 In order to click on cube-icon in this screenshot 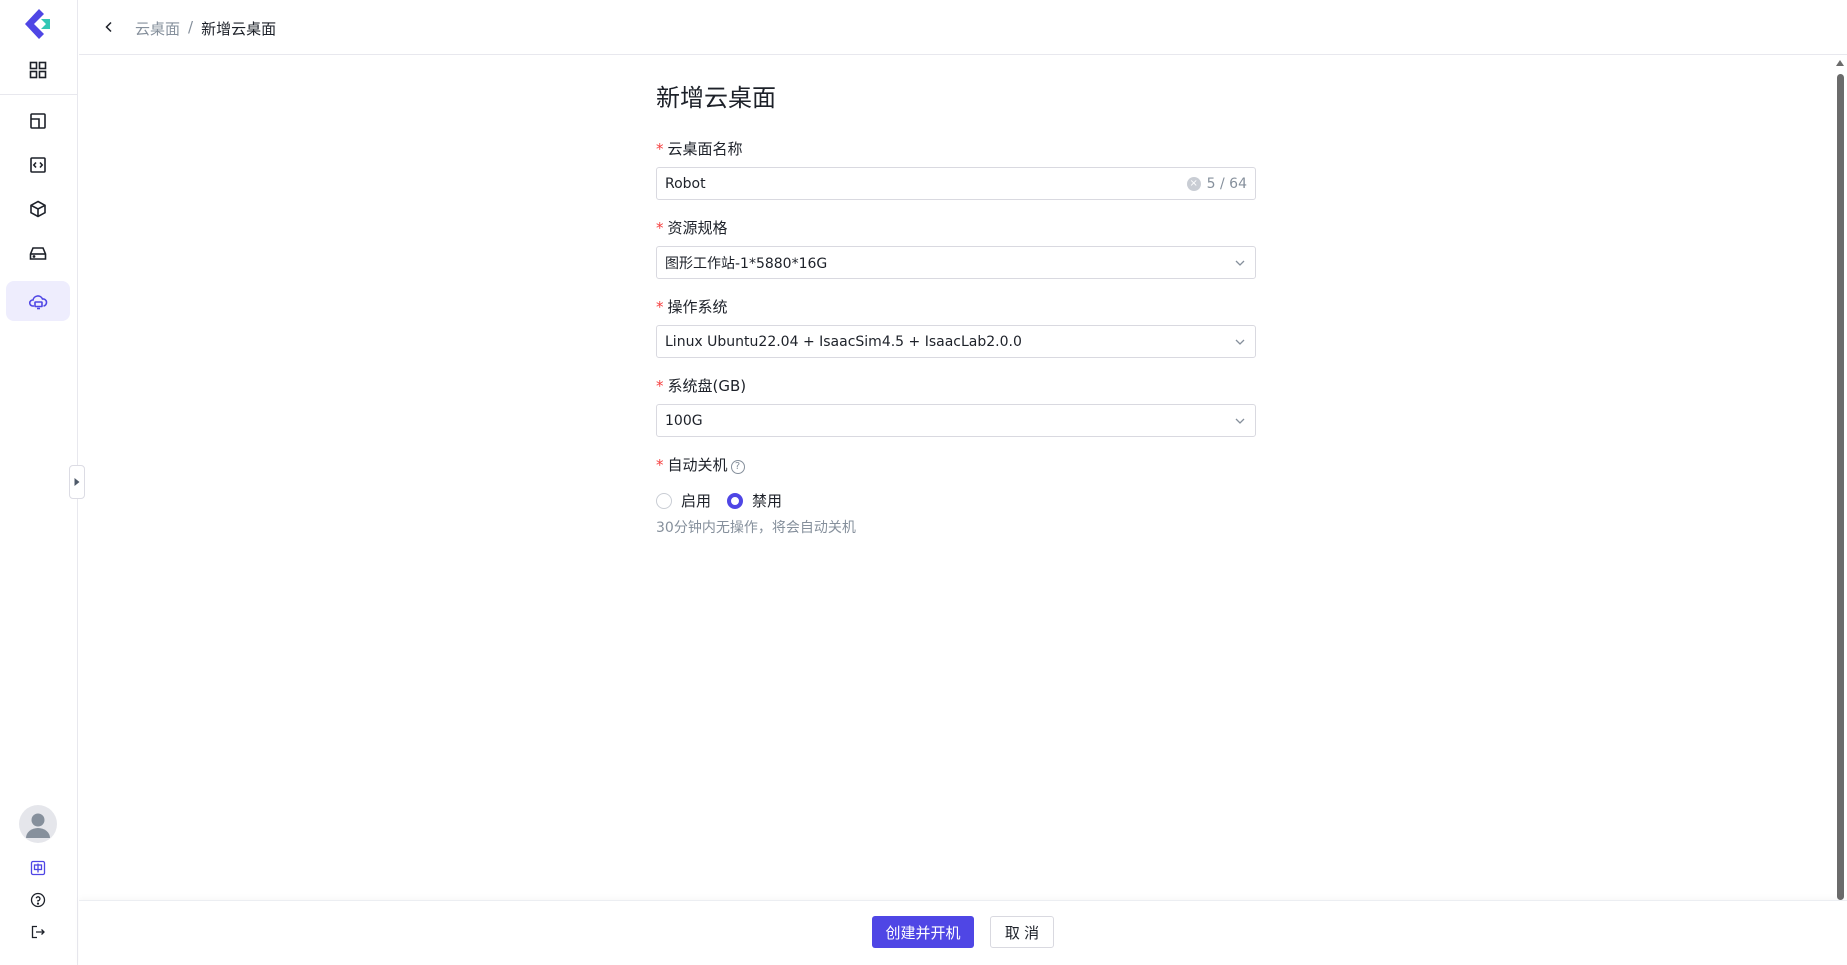, I will do `click(38, 209)`.